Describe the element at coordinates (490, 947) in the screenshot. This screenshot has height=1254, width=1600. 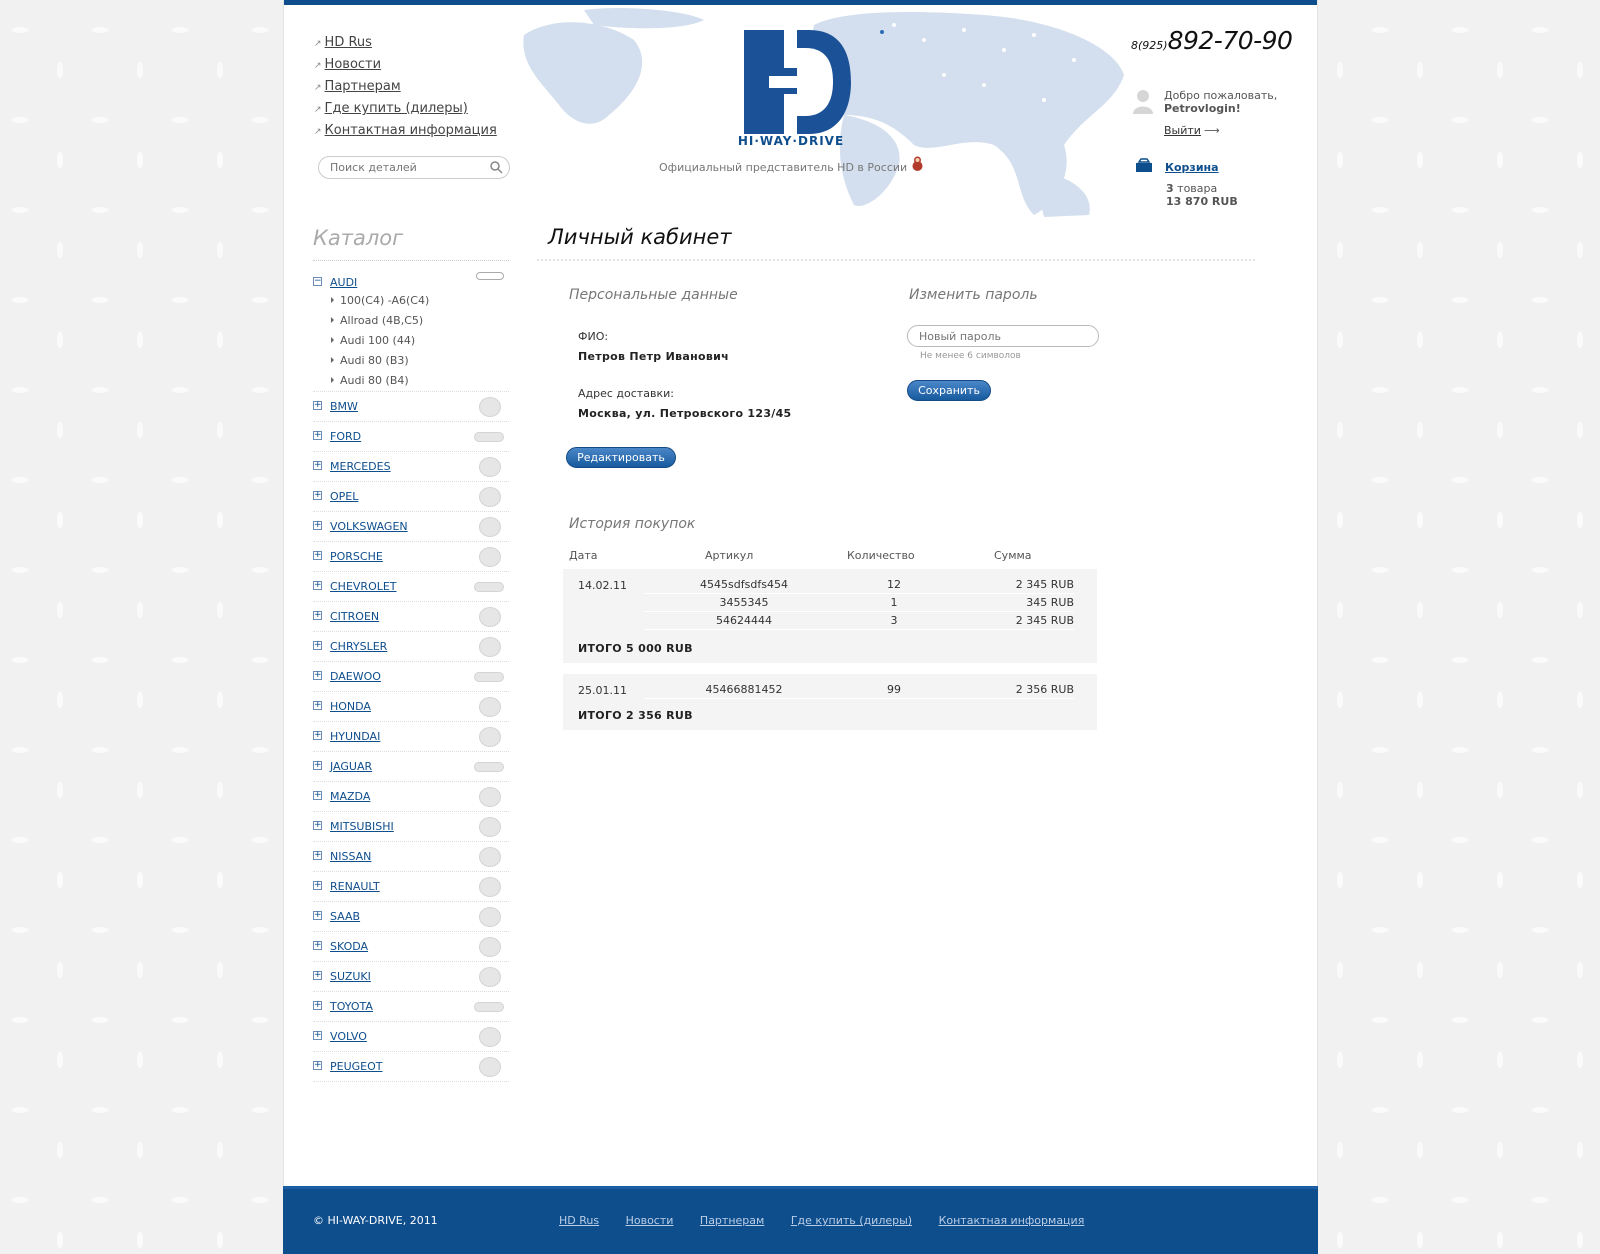
I see `skoda-logo-icon` at that location.